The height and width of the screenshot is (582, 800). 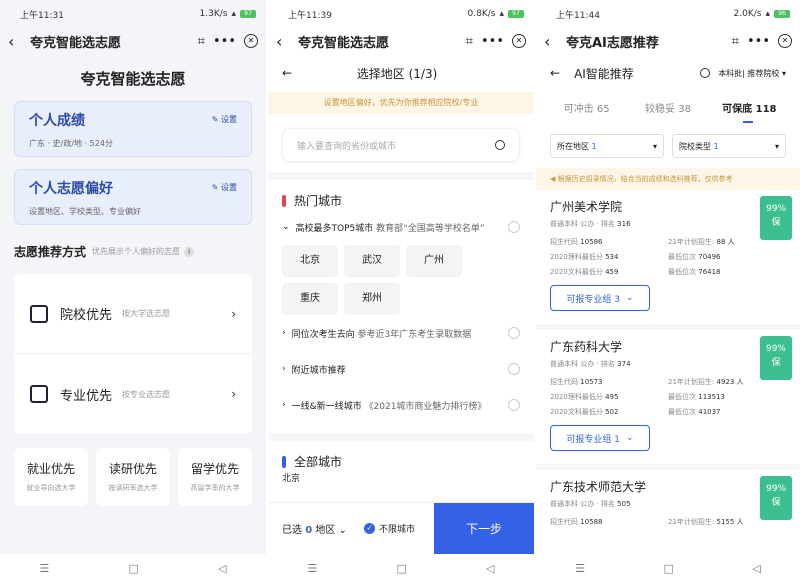 I want to click on city-chip: 郑州, so click(x=372, y=299).